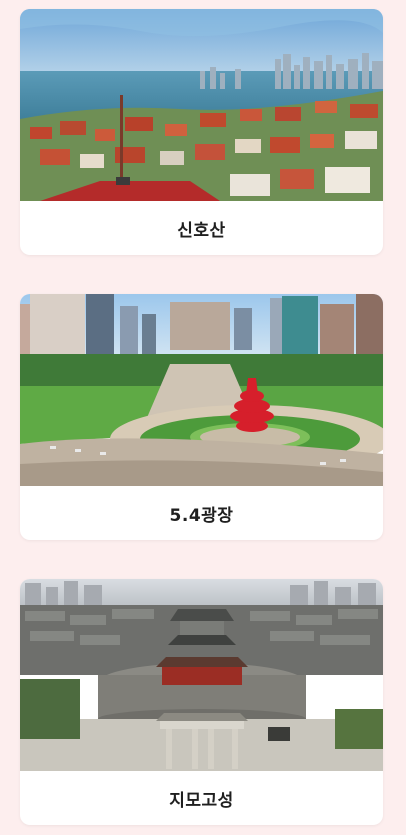  I want to click on attraction-name: 신호산, so click(201, 230).